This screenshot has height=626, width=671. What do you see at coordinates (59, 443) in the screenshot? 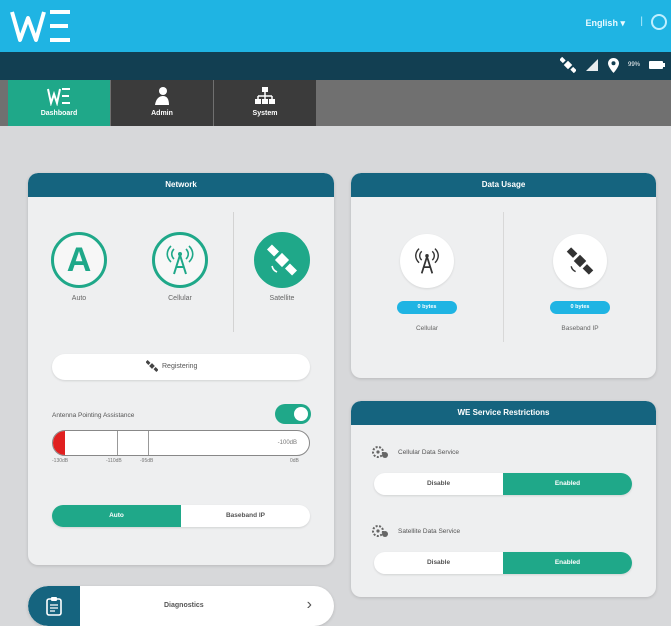
I see `signal-level-fill` at bounding box center [59, 443].